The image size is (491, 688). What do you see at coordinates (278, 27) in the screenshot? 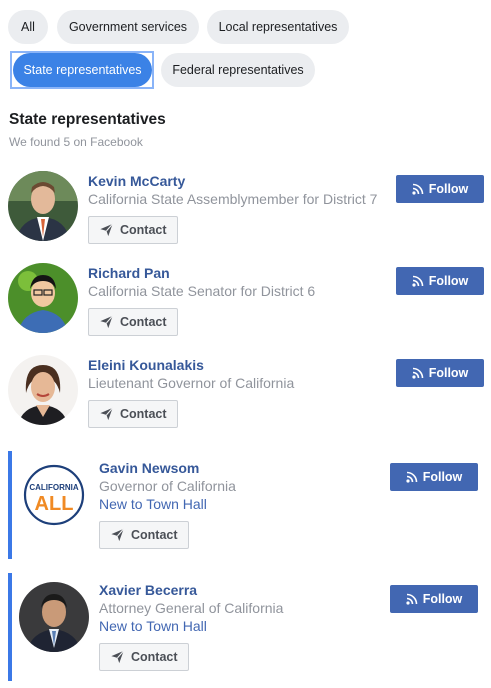
I see `chip-local-representatives: Local representatives` at bounding box center [278, 27].